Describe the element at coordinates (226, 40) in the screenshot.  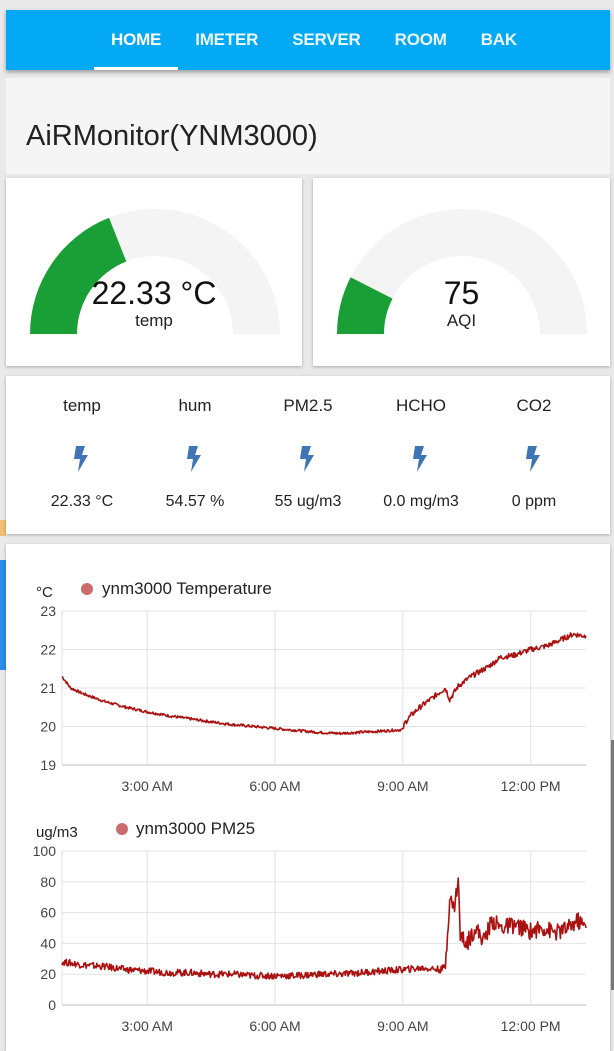
I see `tab-imeter: IMETER` at that location.